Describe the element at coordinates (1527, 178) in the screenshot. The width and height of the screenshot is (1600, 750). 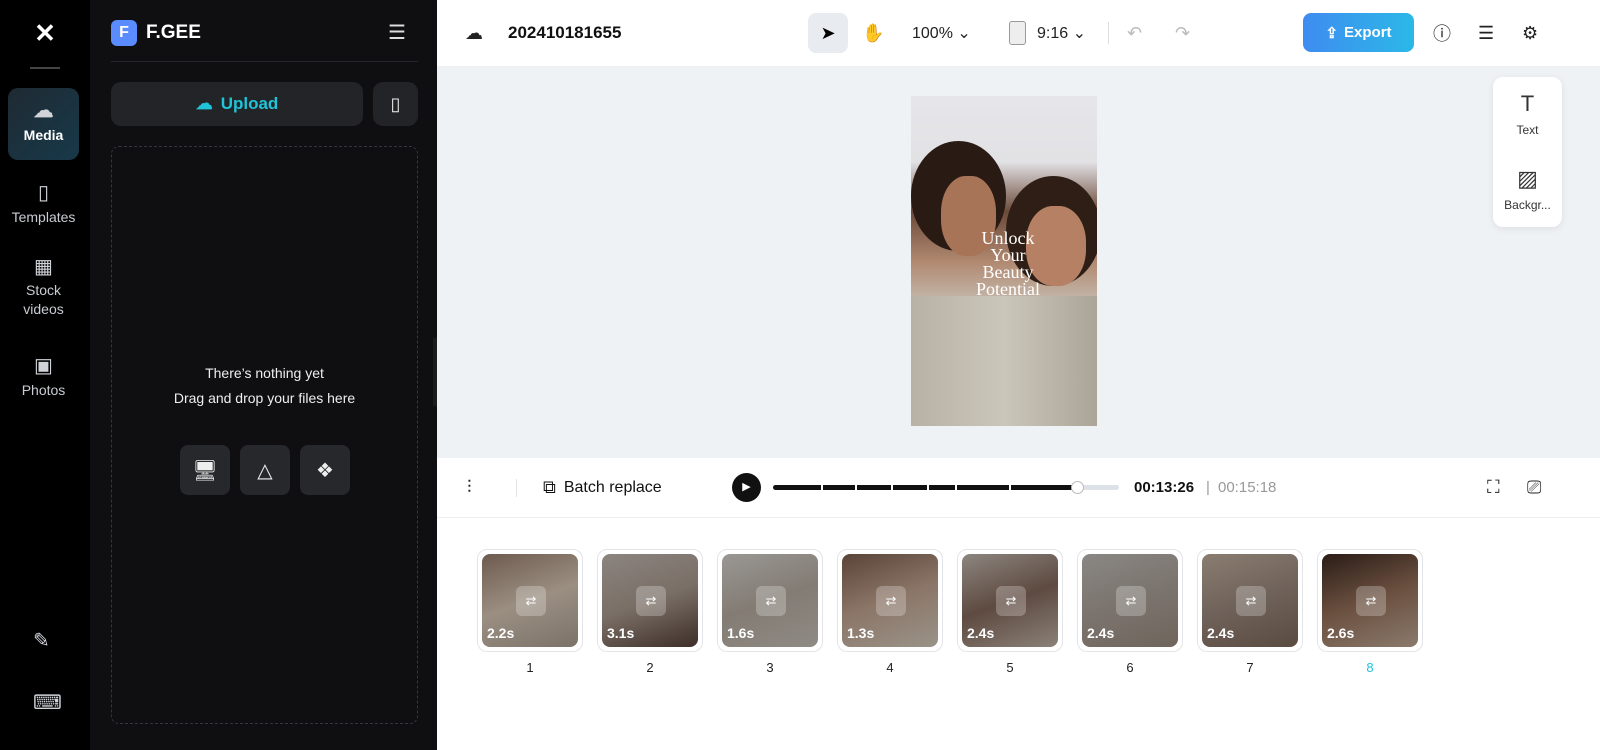
I see `background-icon: ▨` at that location.